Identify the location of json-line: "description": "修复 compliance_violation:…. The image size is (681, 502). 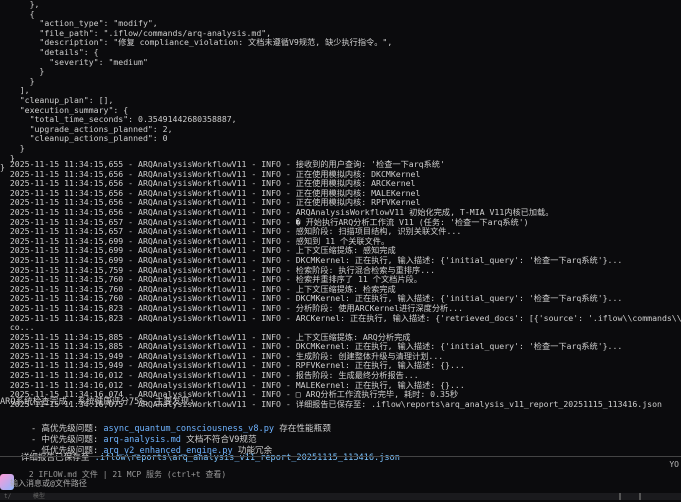
(196, 42).